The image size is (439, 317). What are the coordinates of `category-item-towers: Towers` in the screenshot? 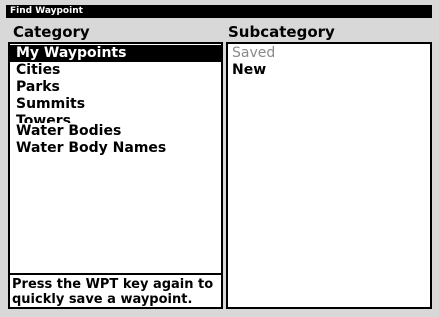 It's located at (115, 118).